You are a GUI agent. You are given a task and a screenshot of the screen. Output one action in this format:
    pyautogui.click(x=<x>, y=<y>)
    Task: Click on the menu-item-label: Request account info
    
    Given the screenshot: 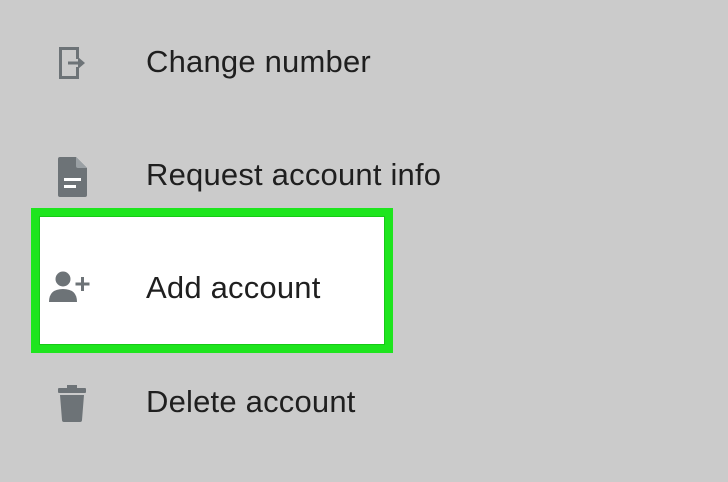 What is the action you would take?
    pyautogui.click(x=294, y=174)
    